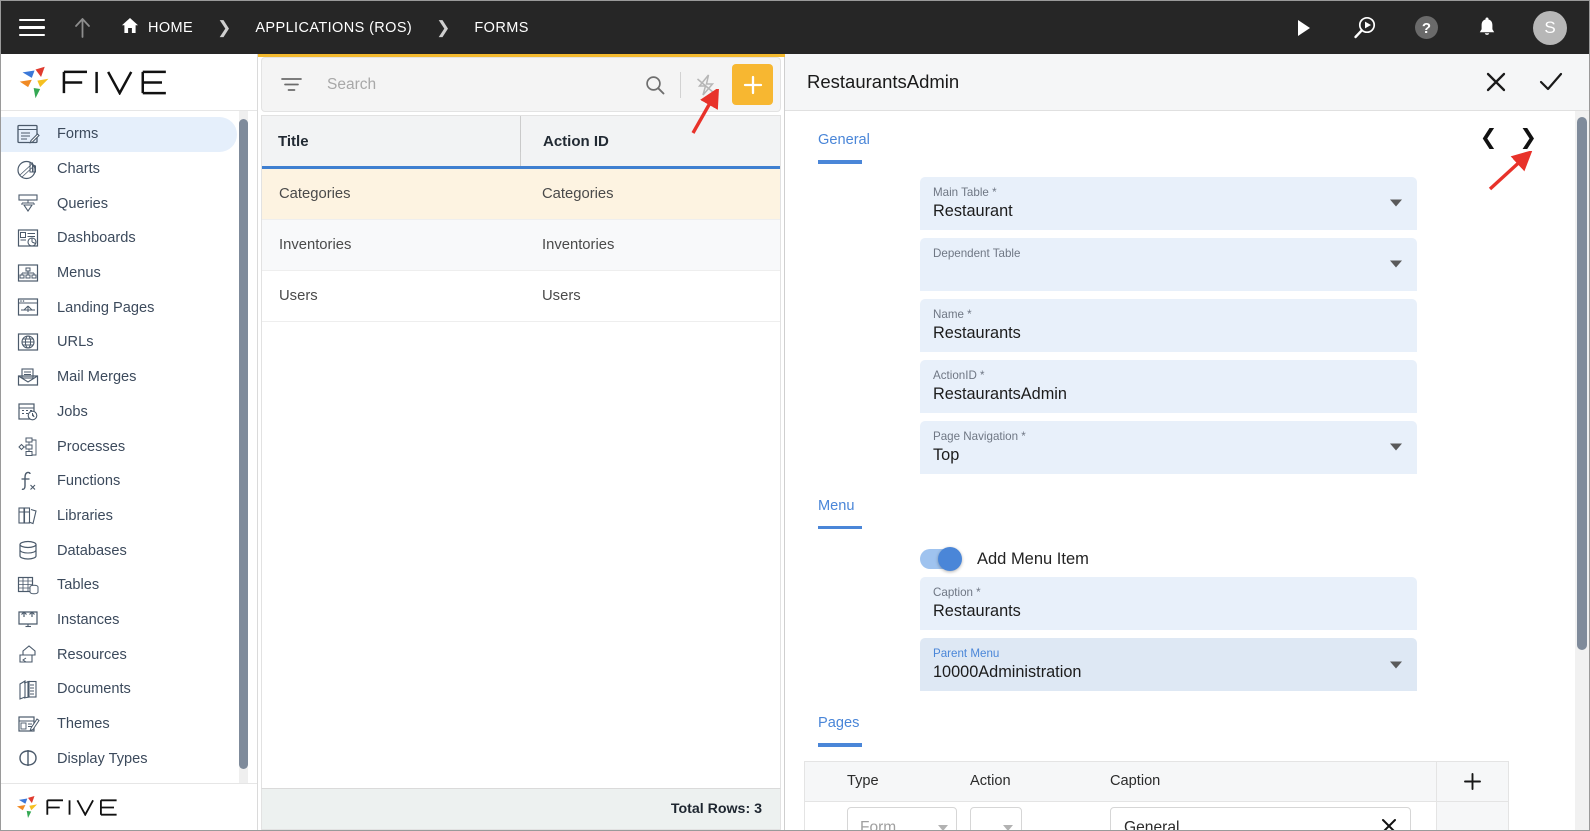  I want to click on column-header-action-id: Action ID, so click(650, 141).